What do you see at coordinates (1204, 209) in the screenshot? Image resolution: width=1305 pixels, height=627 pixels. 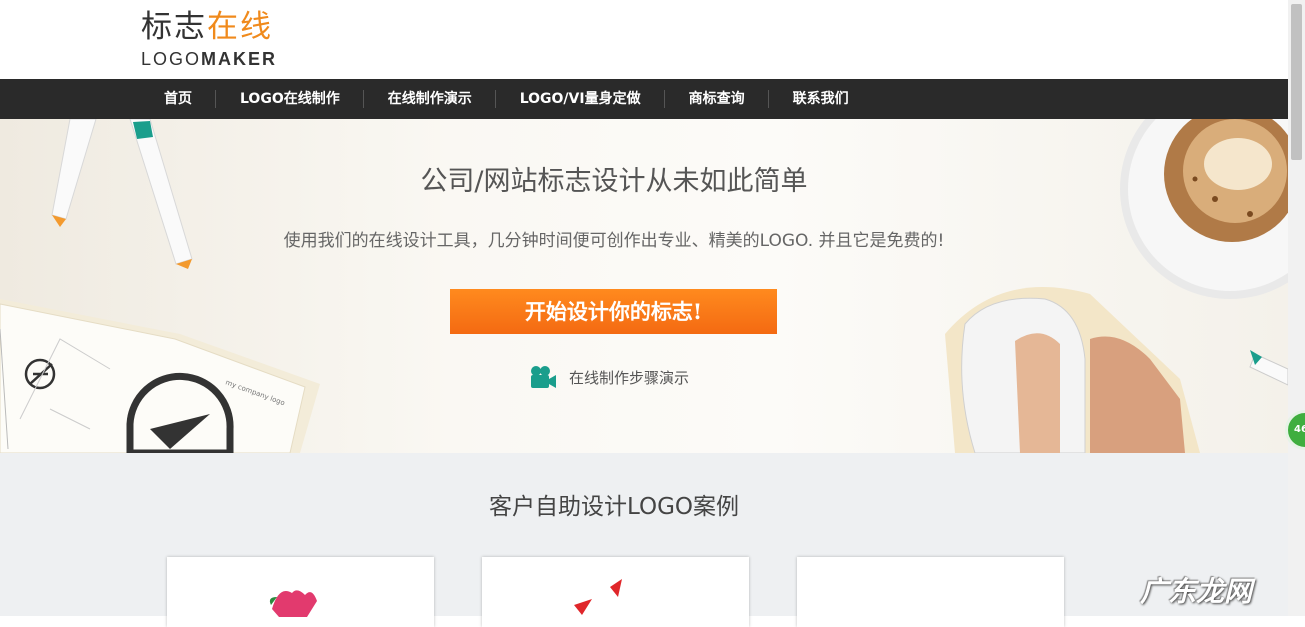 I see `coffee-cup` at bounding box center [1204, 209].